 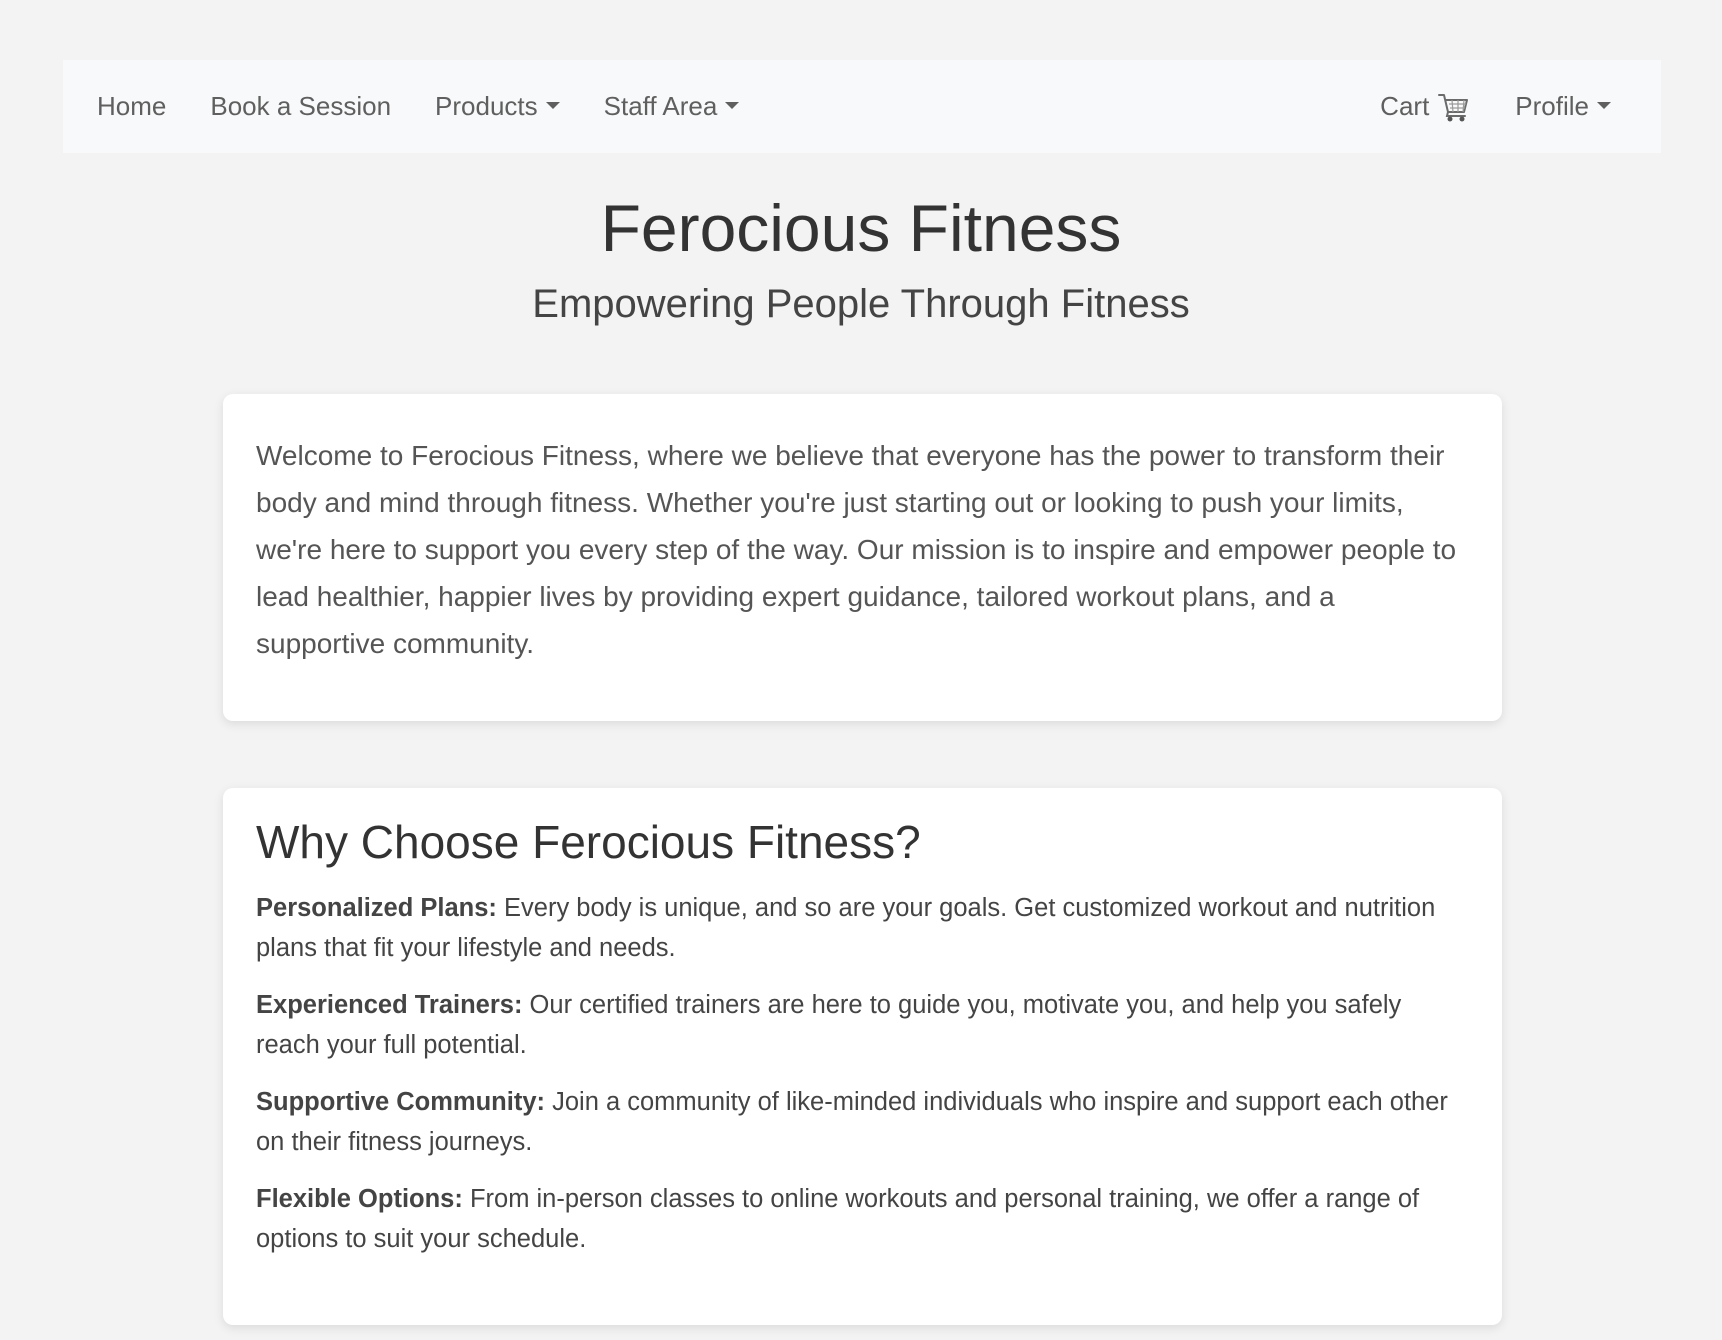 I want to click on nav-left-group: Home Book a Session Products Staff Area, so click(x=418, y=106).